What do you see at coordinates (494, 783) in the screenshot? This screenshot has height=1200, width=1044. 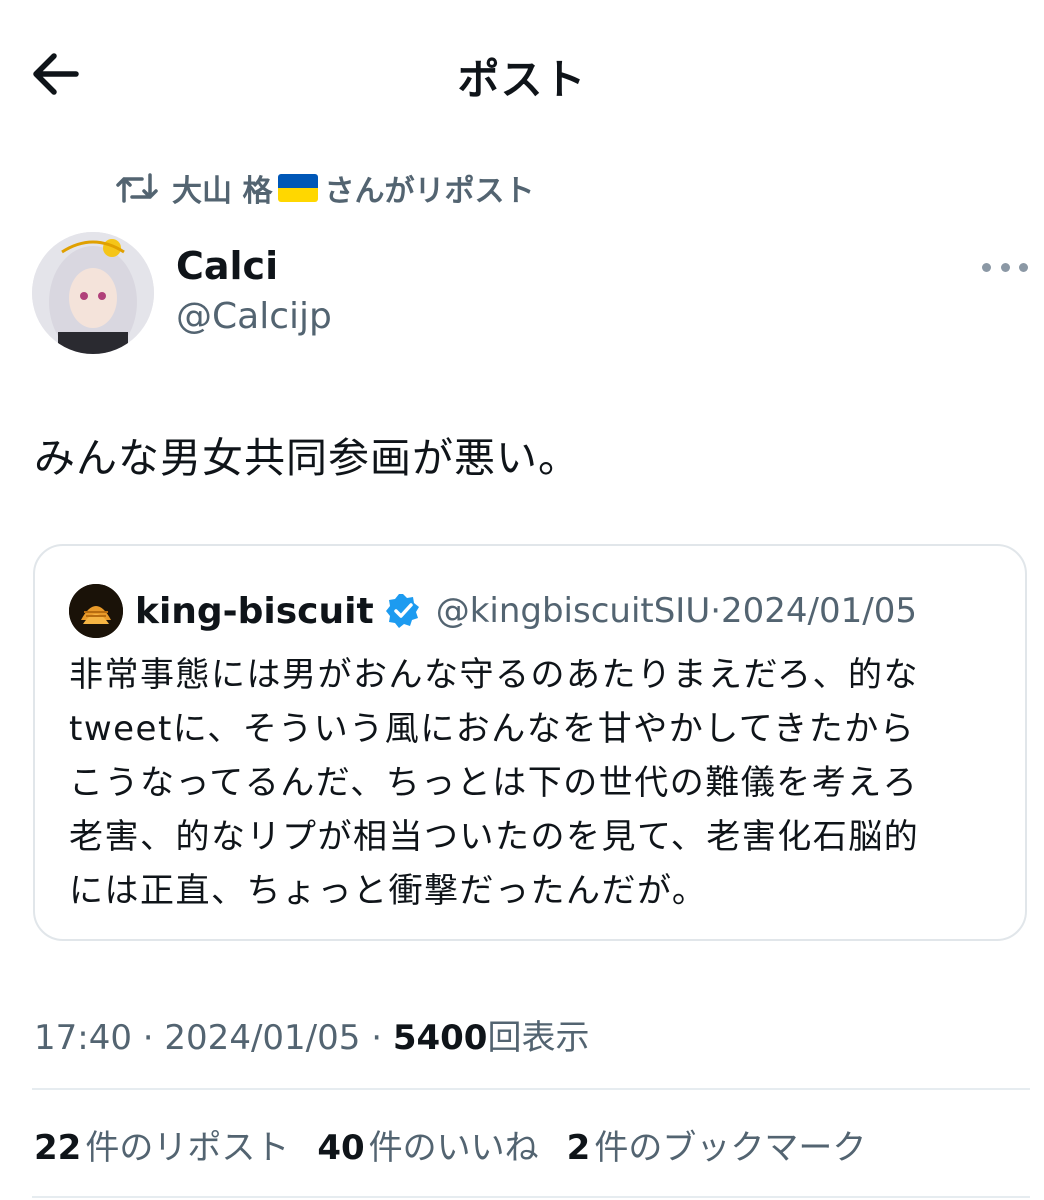 I see `quoted-text-line: こうなってるんだ、ちっとは下の世代の難儀を考えろ` at bounding box center [494, 783].